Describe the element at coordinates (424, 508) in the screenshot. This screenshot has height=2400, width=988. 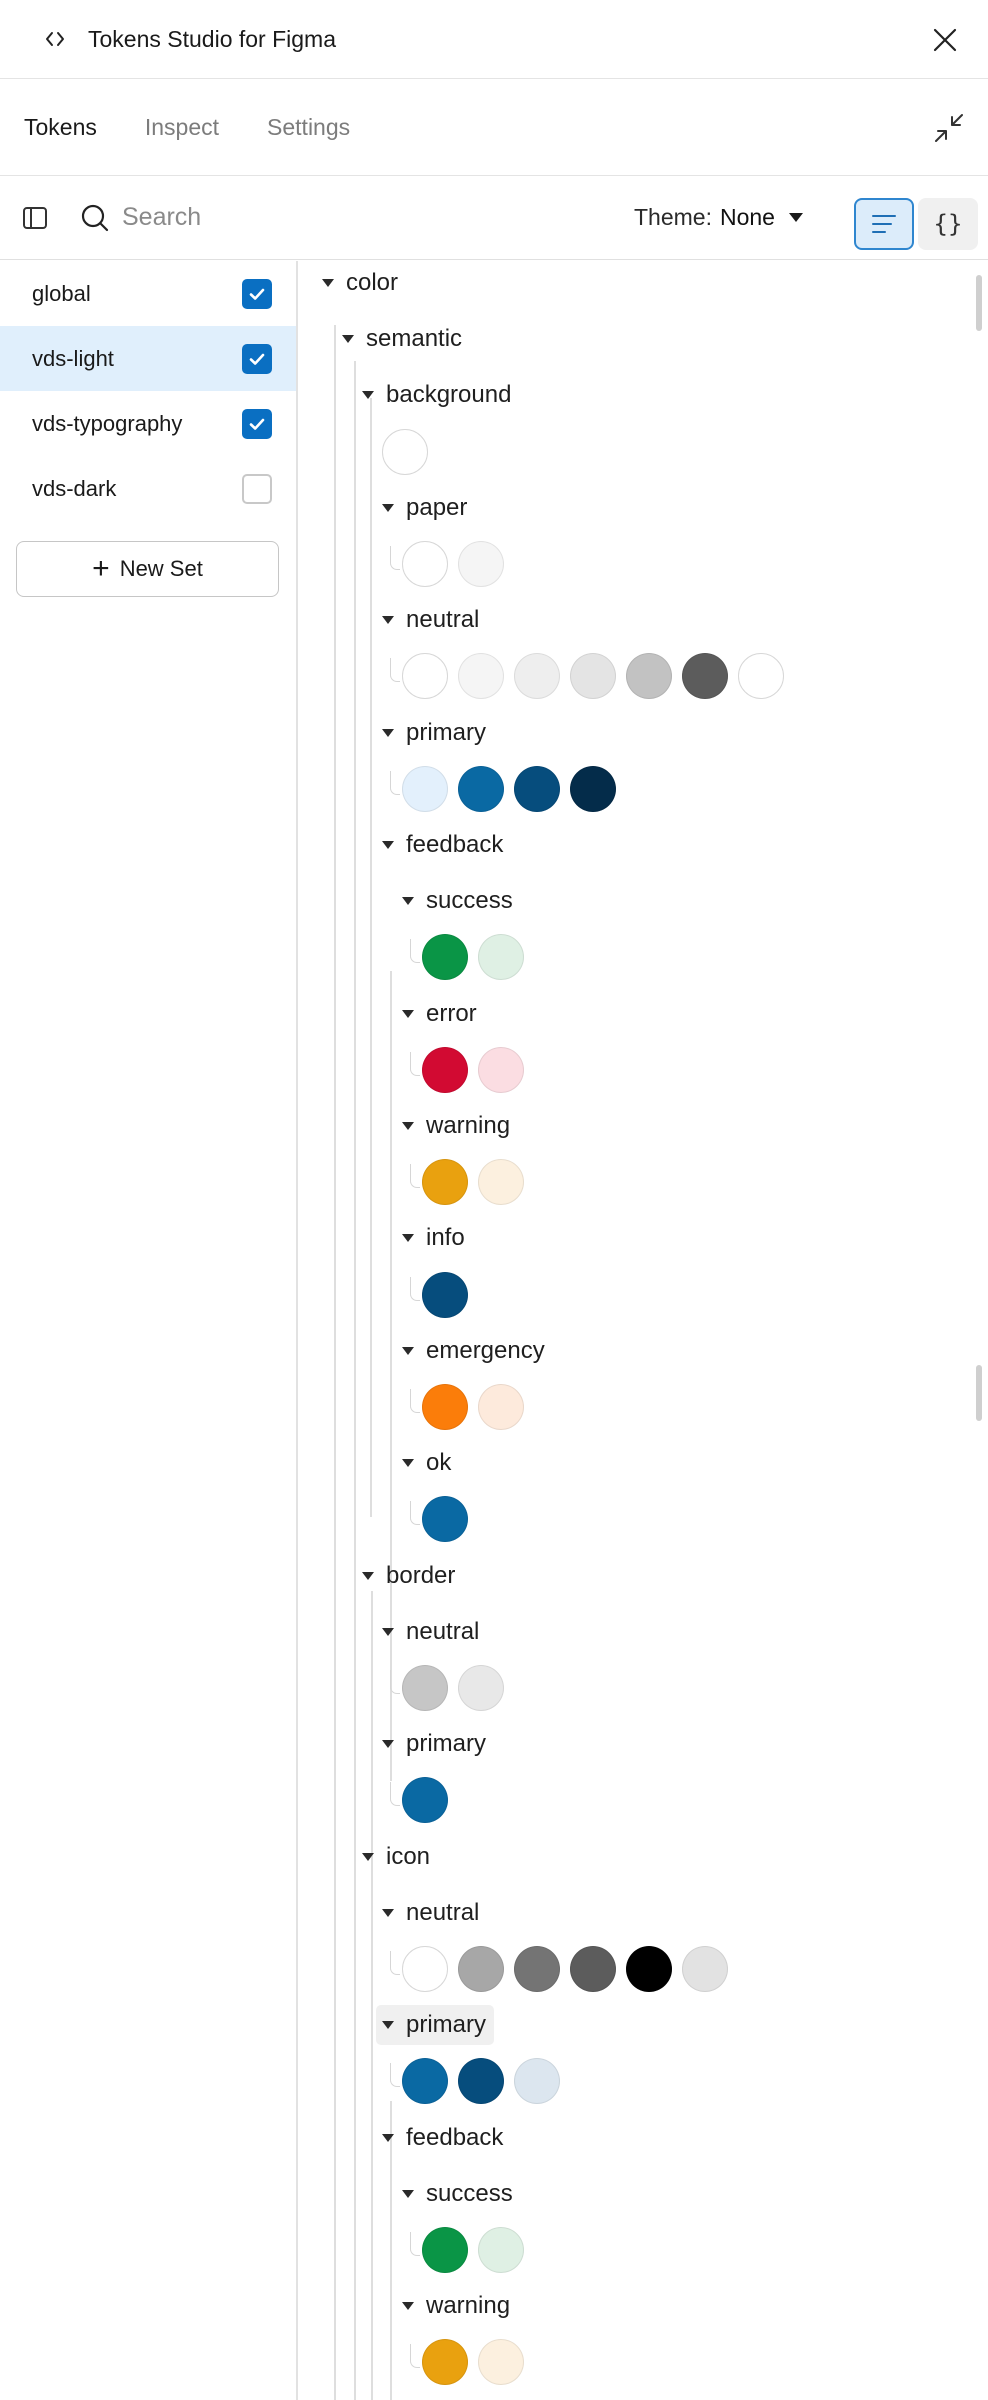
I see `tree-group-paper: paper` at that location.